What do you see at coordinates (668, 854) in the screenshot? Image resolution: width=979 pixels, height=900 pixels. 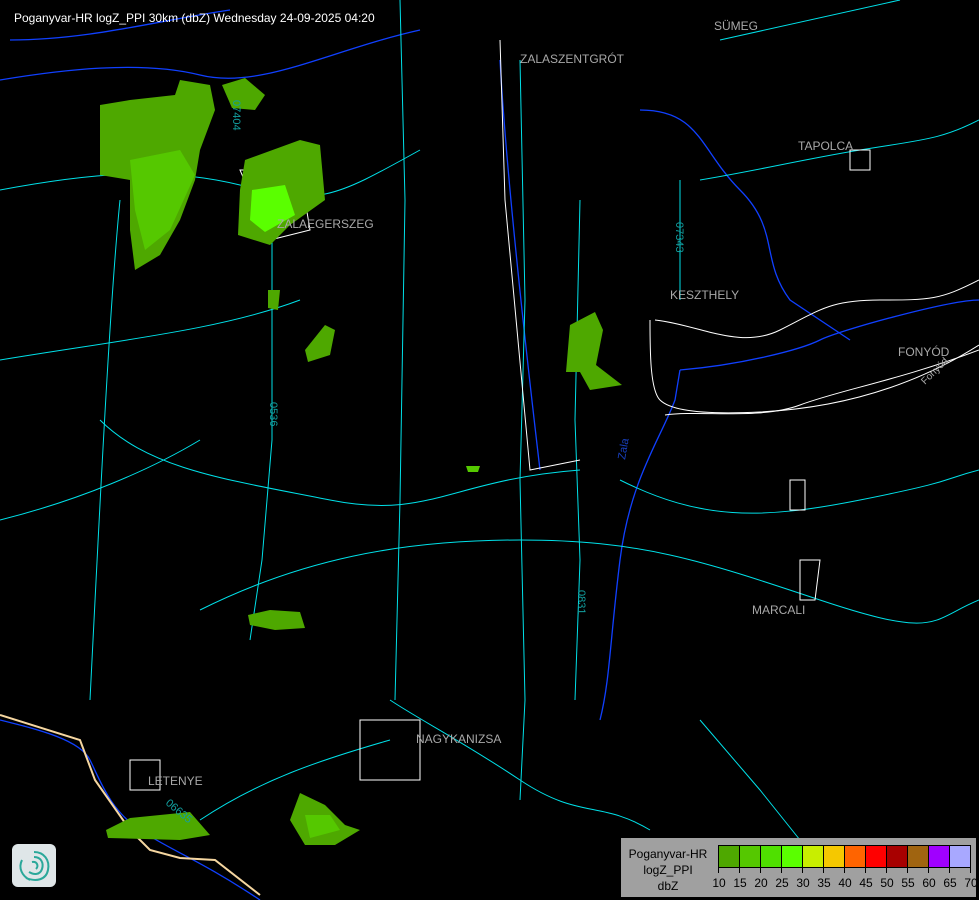 I see `legend-radar-name: Poganyvar-HR` at bounding box center [668, 854].